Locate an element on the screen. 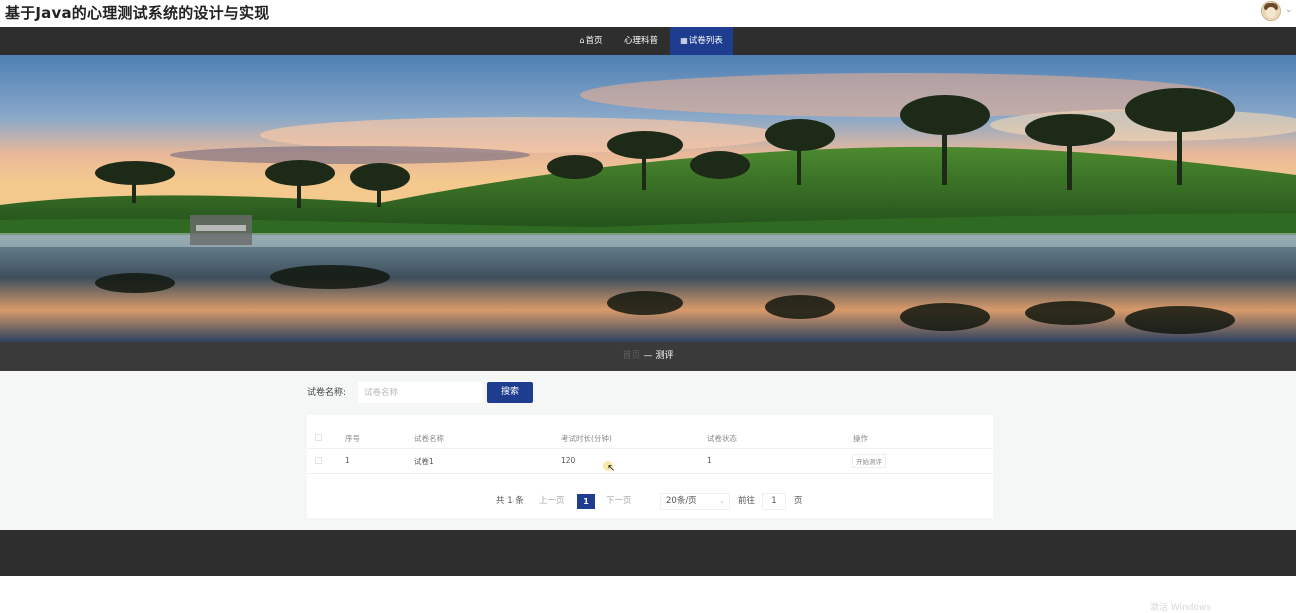 The width and height of the screenshot is (1296, 613). column-header-duration: 考试时长(分钟) is located at coordinates (586, 438).